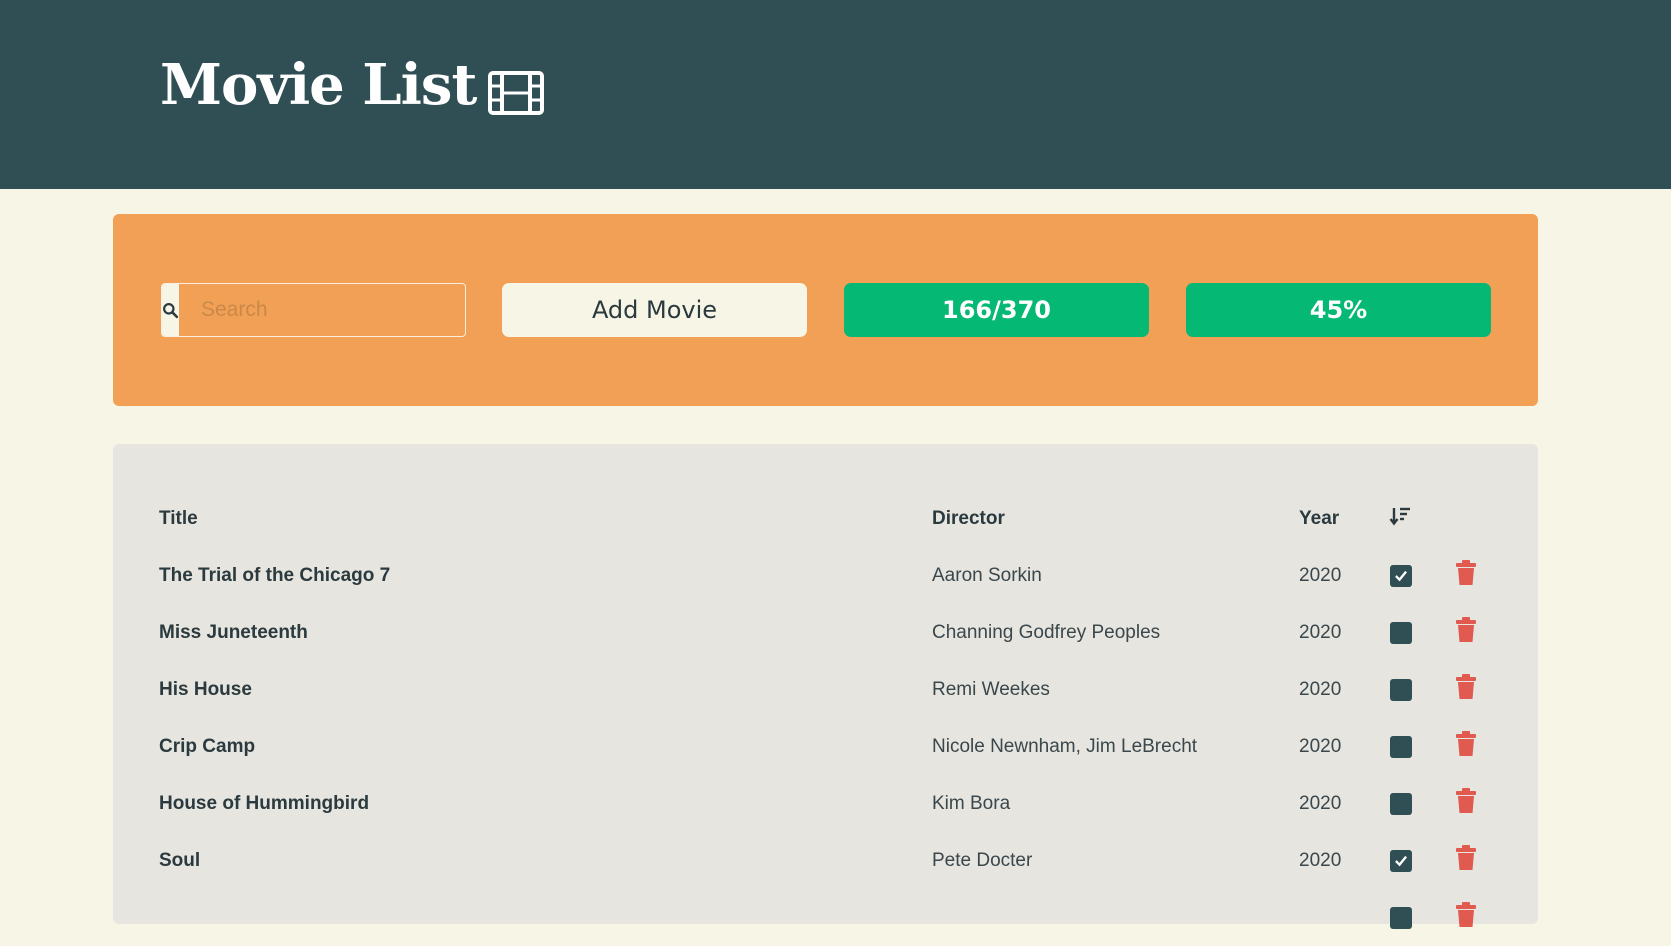 The width and height of the screenshot is (1671, 946). I want to click on search-box, so click(313, 310).